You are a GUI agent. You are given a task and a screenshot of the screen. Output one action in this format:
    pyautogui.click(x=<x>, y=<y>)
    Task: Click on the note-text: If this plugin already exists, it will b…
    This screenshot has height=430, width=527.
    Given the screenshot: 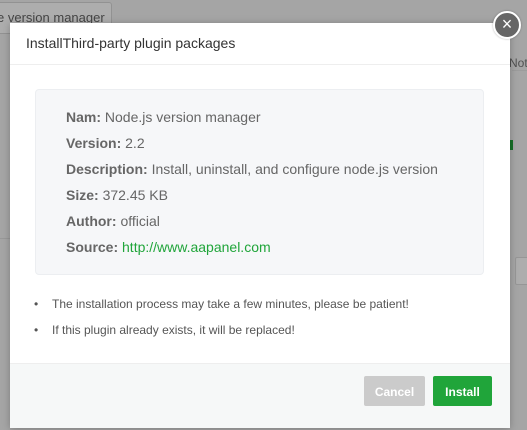 What is the action you would take?
    pyautogui.click(x=173, y=330)
    